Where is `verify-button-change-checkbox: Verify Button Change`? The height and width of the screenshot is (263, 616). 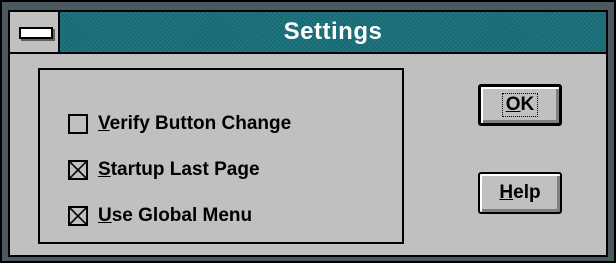
verify-button-change-checkbox: Verify Button Change is located at coordinates (179, 124).